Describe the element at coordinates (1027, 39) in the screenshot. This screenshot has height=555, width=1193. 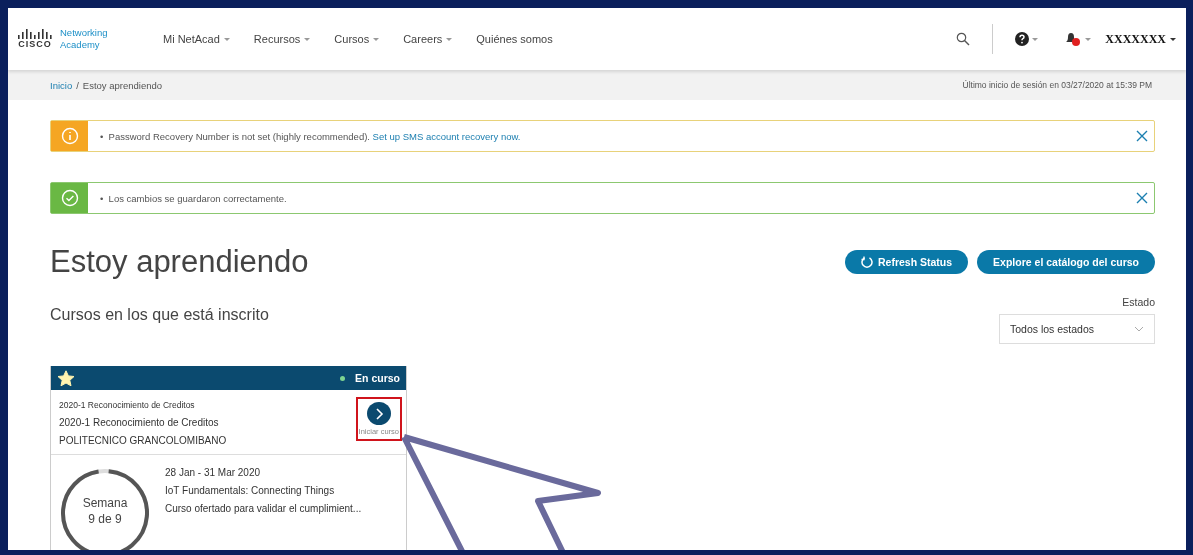
I see `help-icon` at that location.